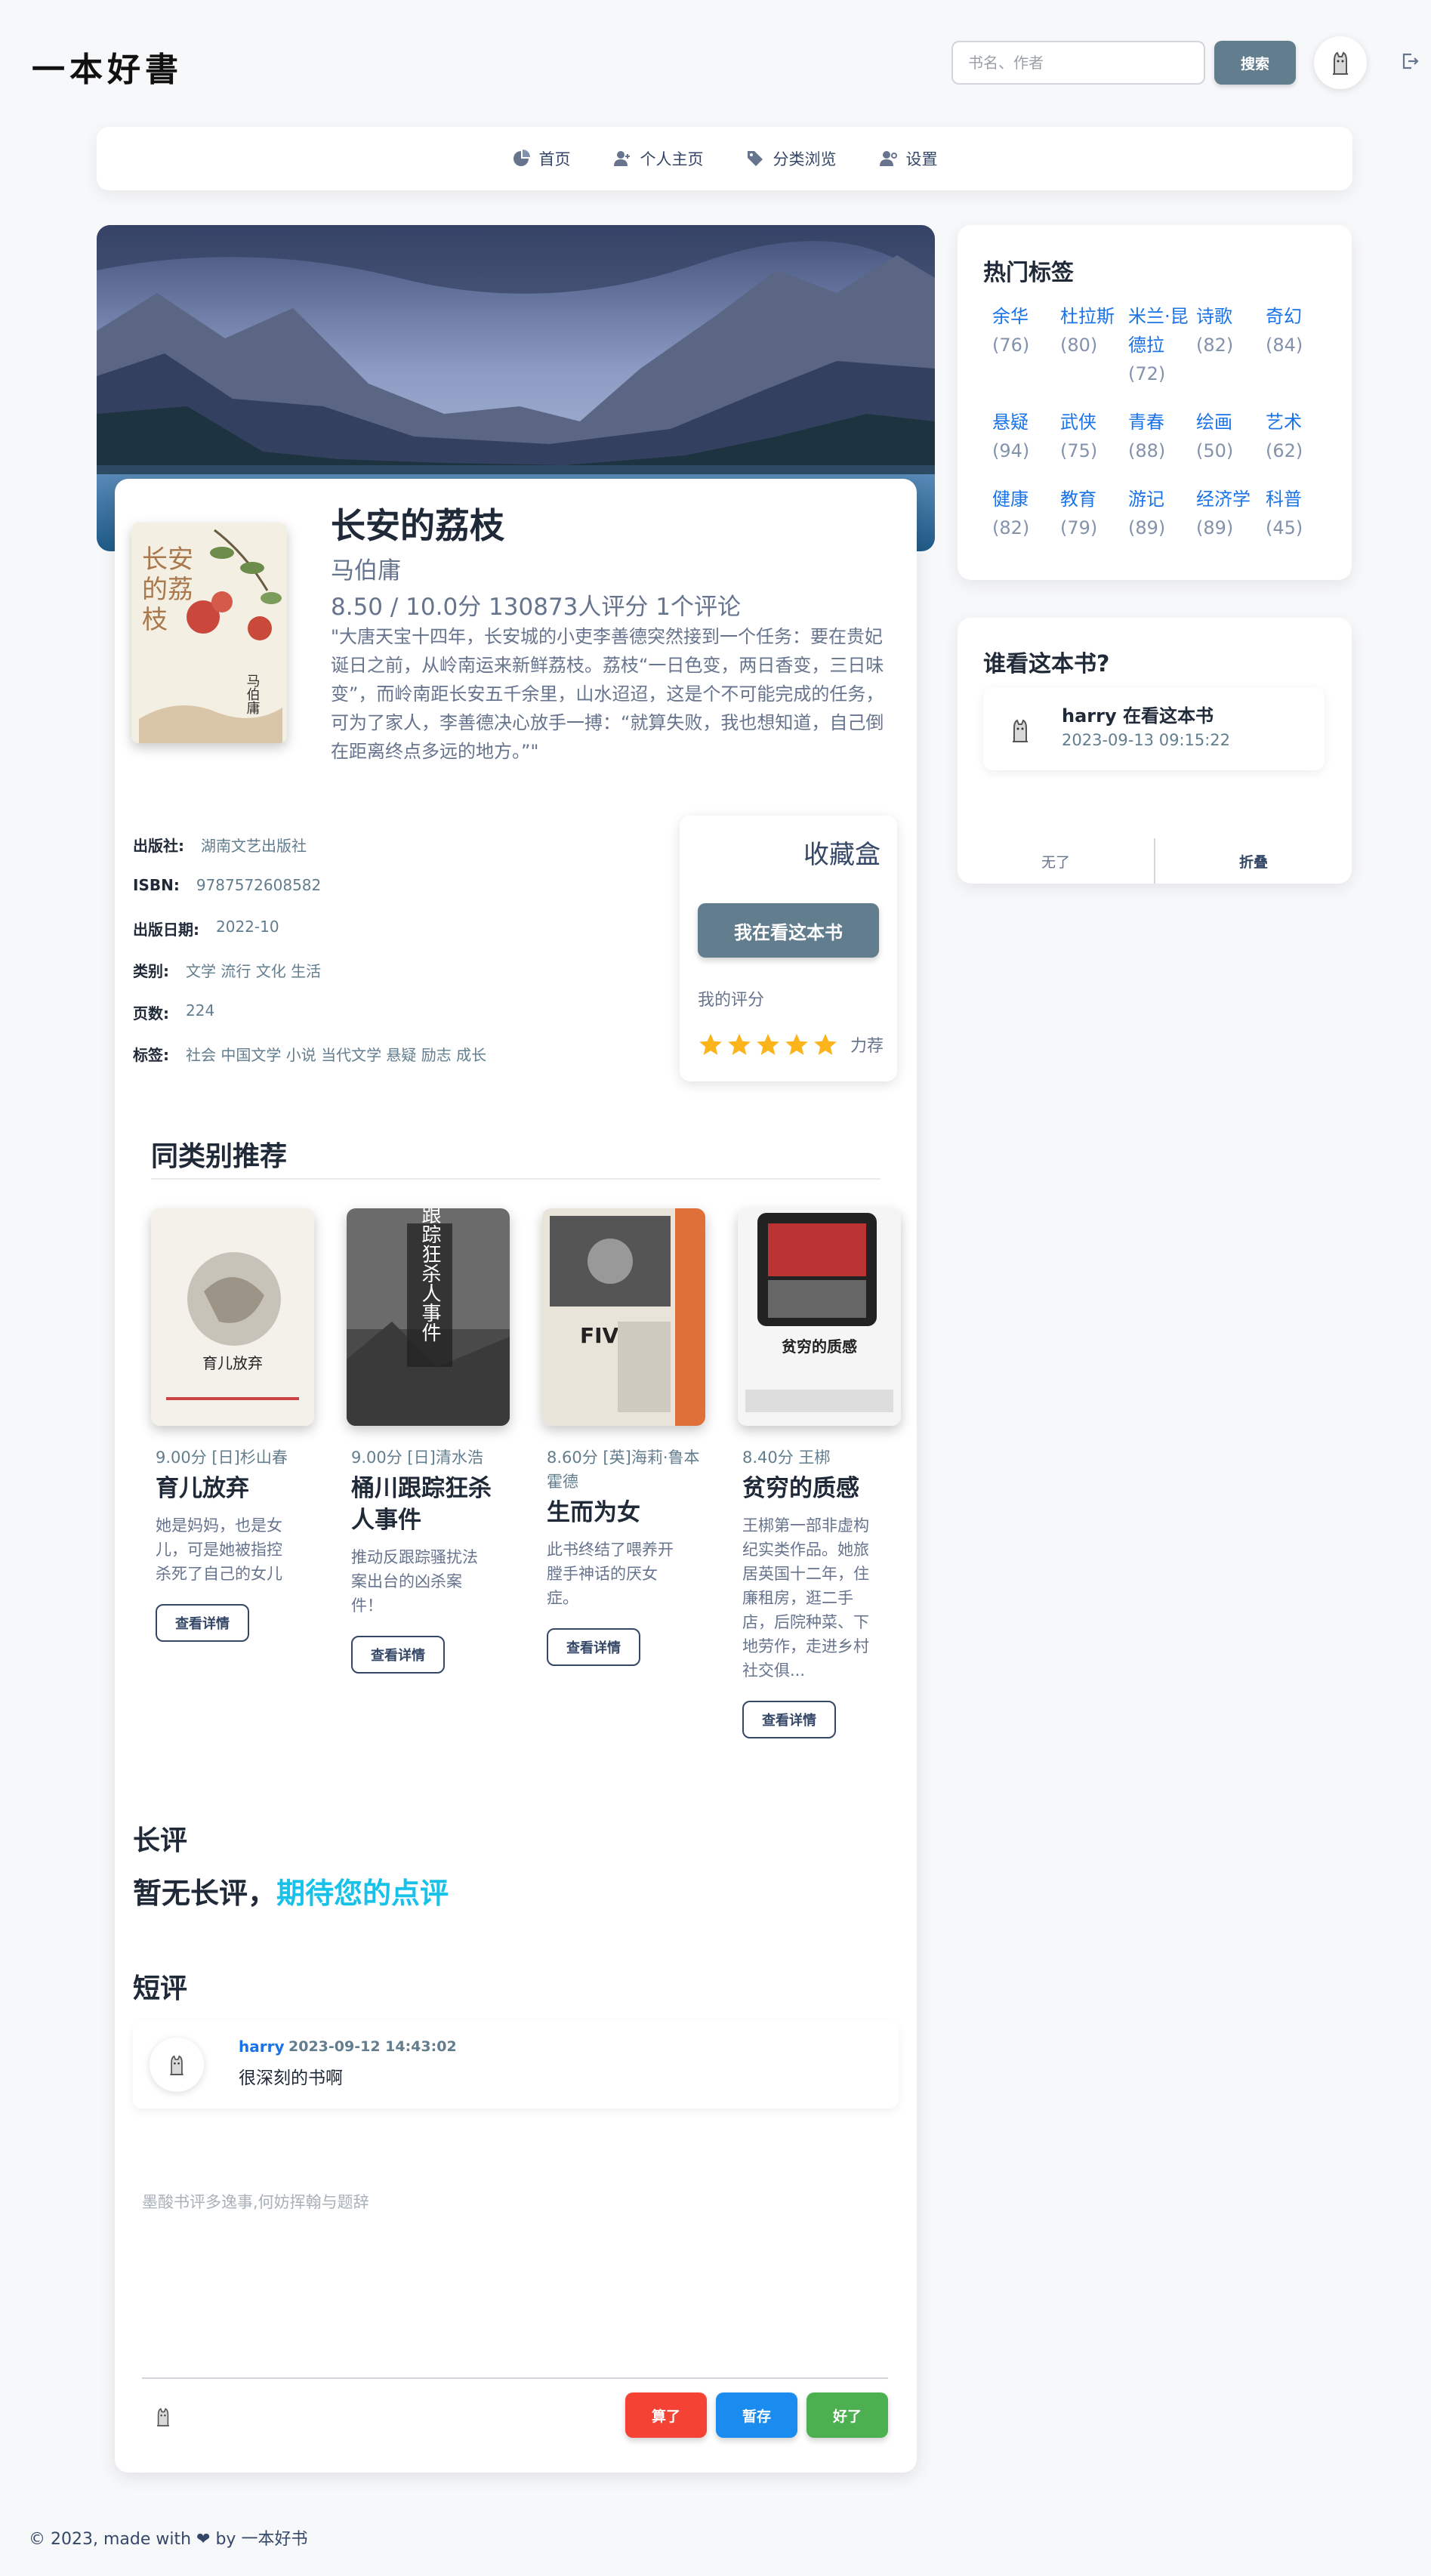  Describe the element at coordinates (259, 885) in the screenshot. I see `info-value: 9787572608582` at that location.